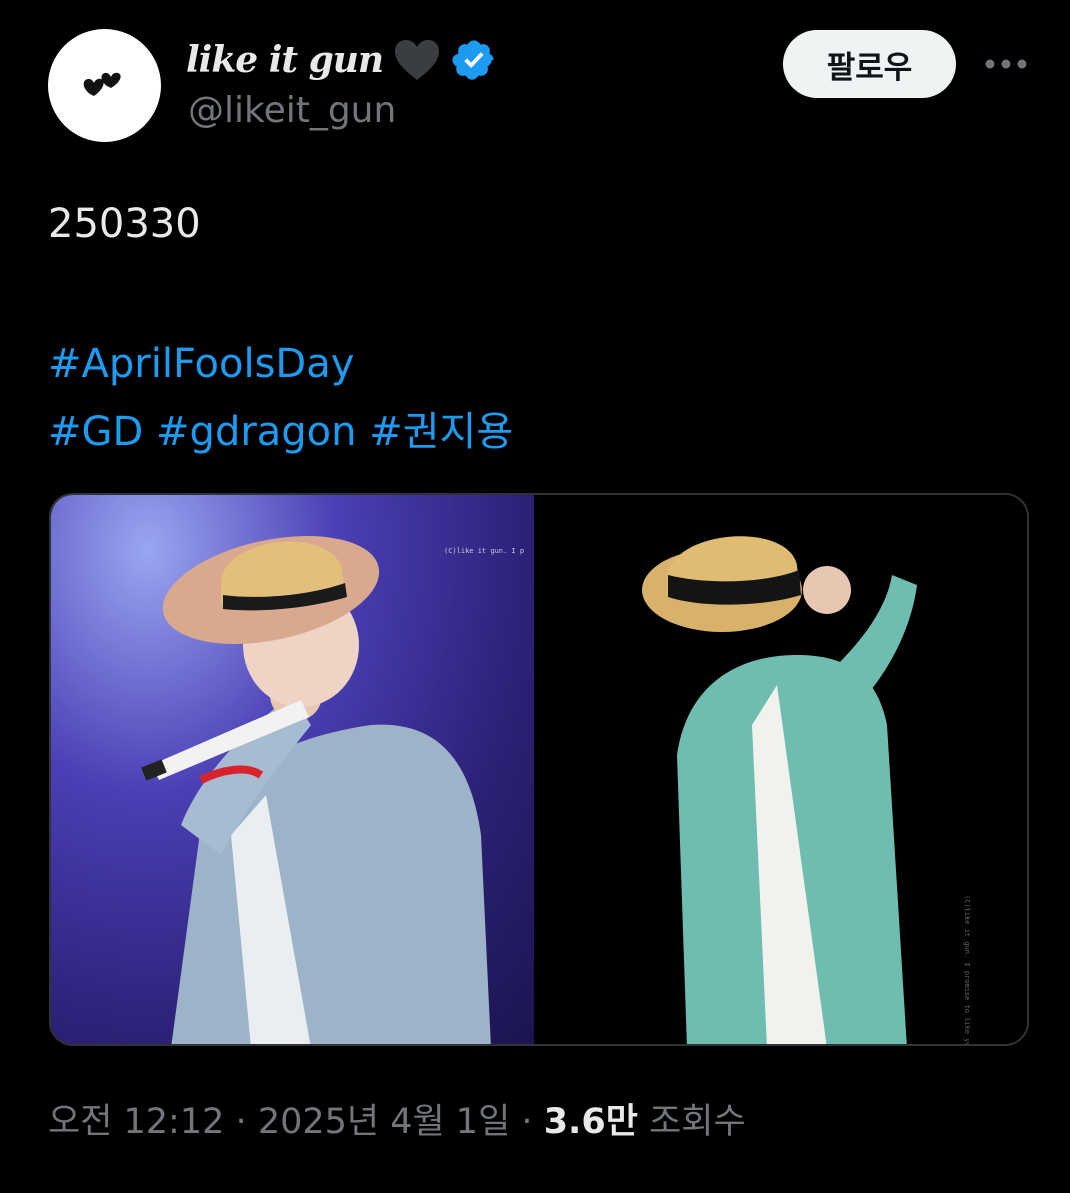 This screenshot has height=1193, width=1070. I want to click on follow-button: 팔로우, so click(869, 64).